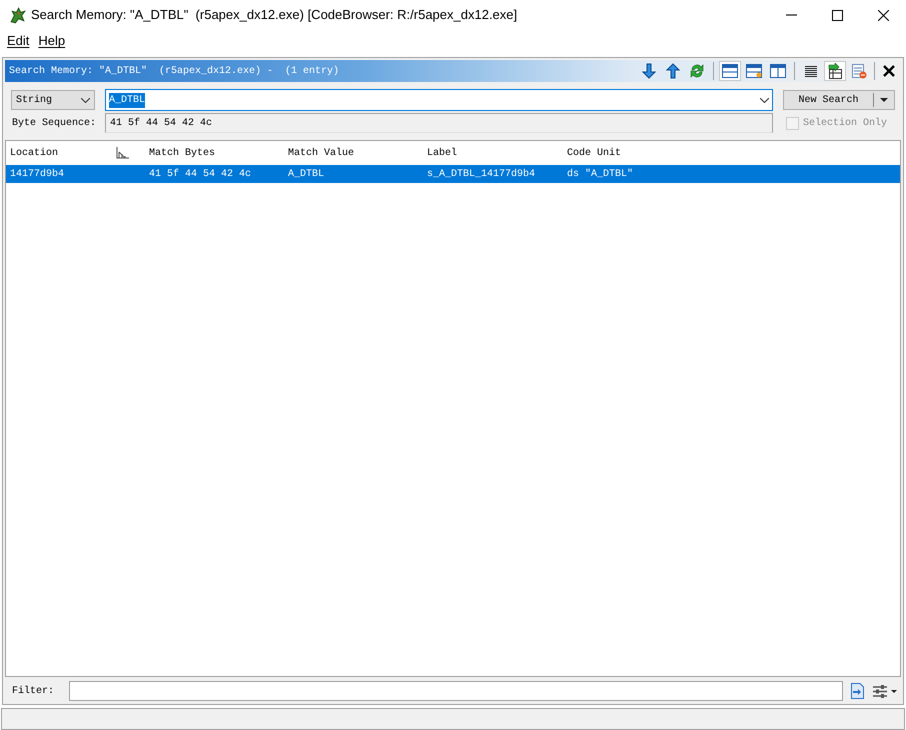 The height and width of the screenshot is (730, 906). I want to click on byte-sequence-label: Byte Sequence:, so click(53, 123).